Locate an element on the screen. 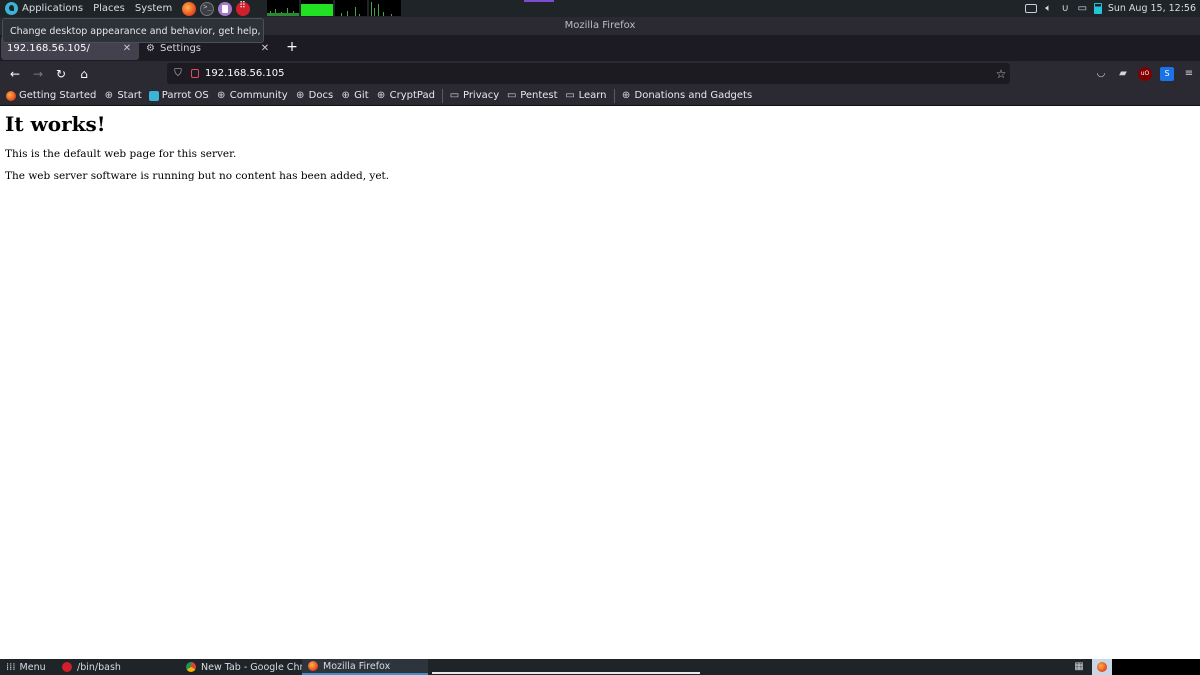  bookmark-label: Parrot OS is located at coordinates (185, 95).